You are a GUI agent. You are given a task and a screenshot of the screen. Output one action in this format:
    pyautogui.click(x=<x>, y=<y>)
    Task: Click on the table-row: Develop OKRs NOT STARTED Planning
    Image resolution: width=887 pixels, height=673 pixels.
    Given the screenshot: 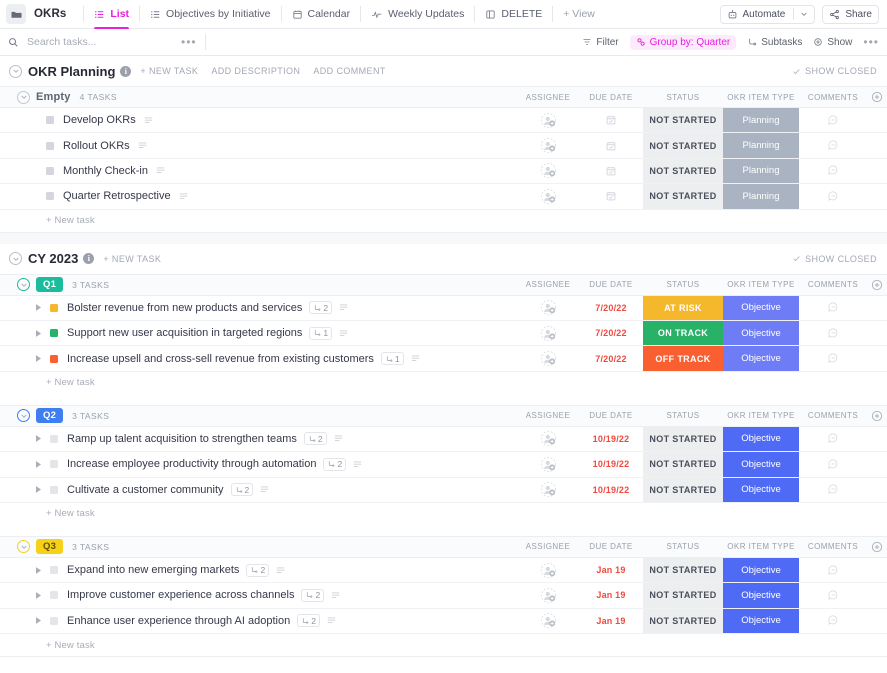 What is the action you would take?
    pyautogui.click(x=443, y=121)
    